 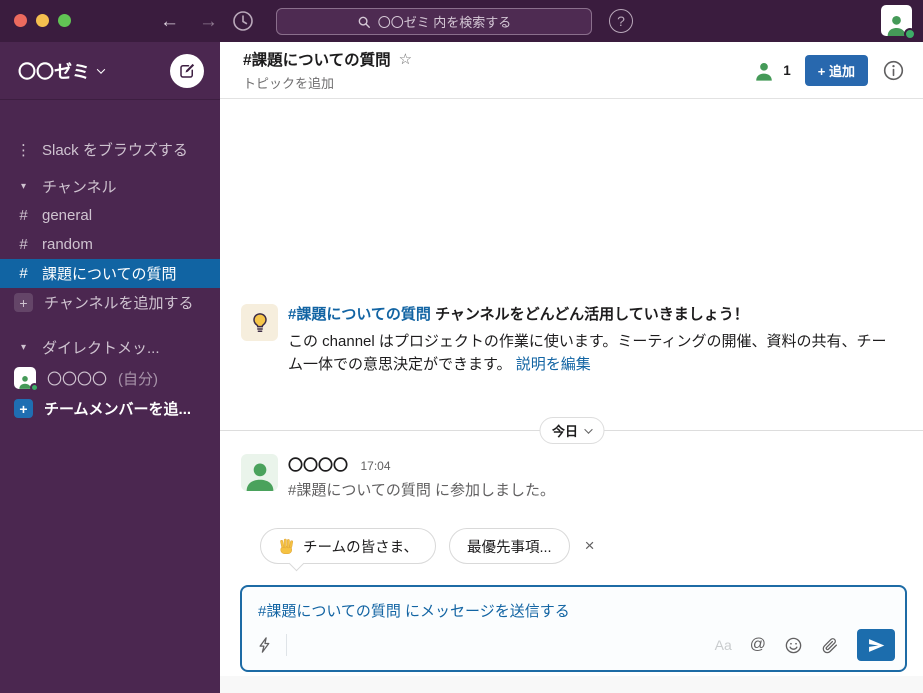 What do you see at coordinates (110, 186) in the screenshot?
I see `channels-section-header: ▾ チャンネル` at bounding box center [110, 186].